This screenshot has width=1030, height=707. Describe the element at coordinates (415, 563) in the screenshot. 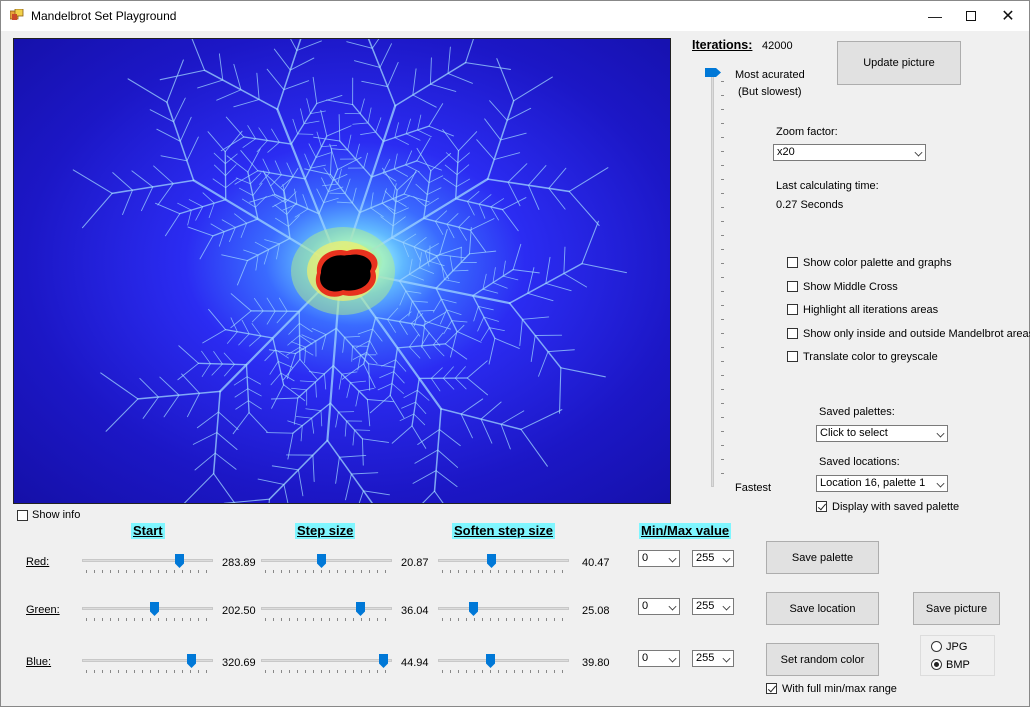

I see `red-step-size-value: 20.87` at that location.